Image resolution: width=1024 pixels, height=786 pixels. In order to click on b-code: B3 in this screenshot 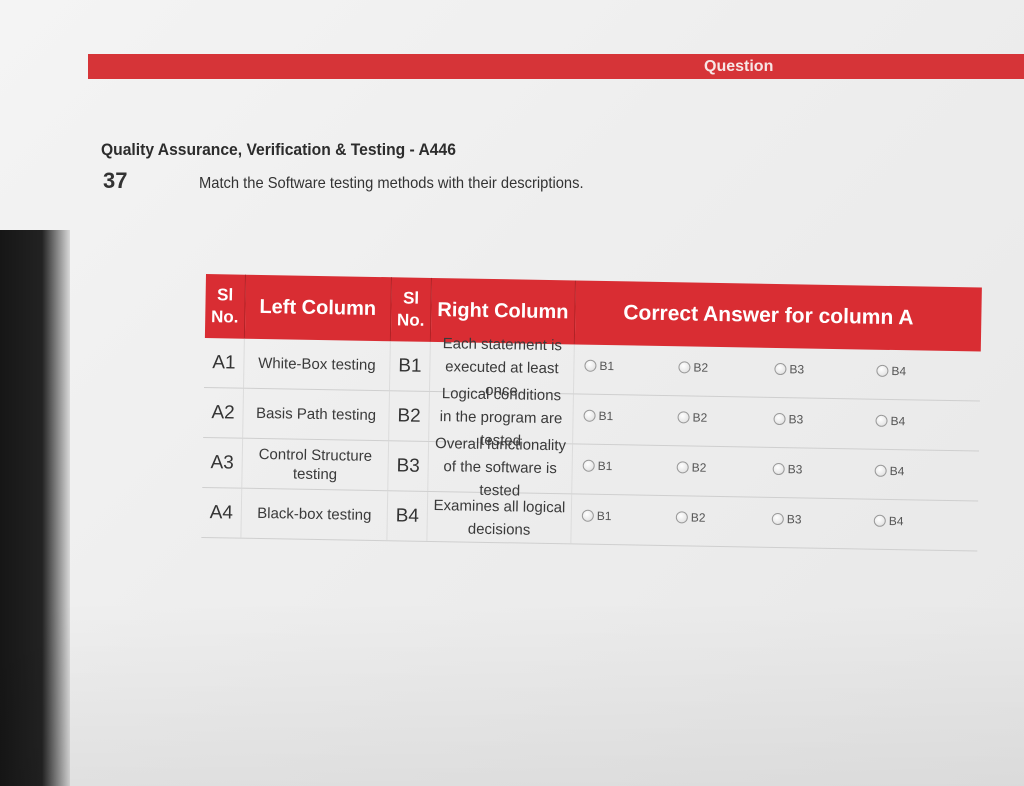, I will do `click(409, 466)`.